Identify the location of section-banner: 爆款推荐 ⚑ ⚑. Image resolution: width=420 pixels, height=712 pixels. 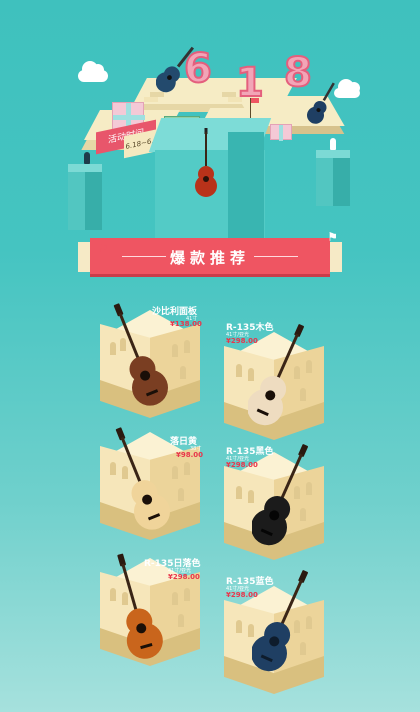
(210, 253).